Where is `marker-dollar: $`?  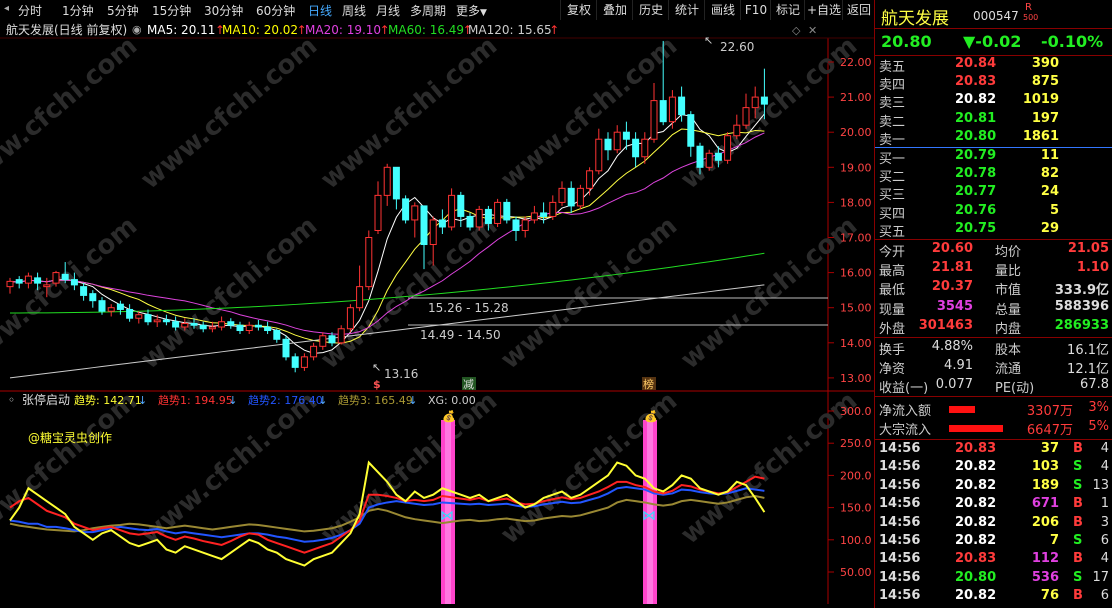
marker-dollar: $ is located at coordinates (377, 384).